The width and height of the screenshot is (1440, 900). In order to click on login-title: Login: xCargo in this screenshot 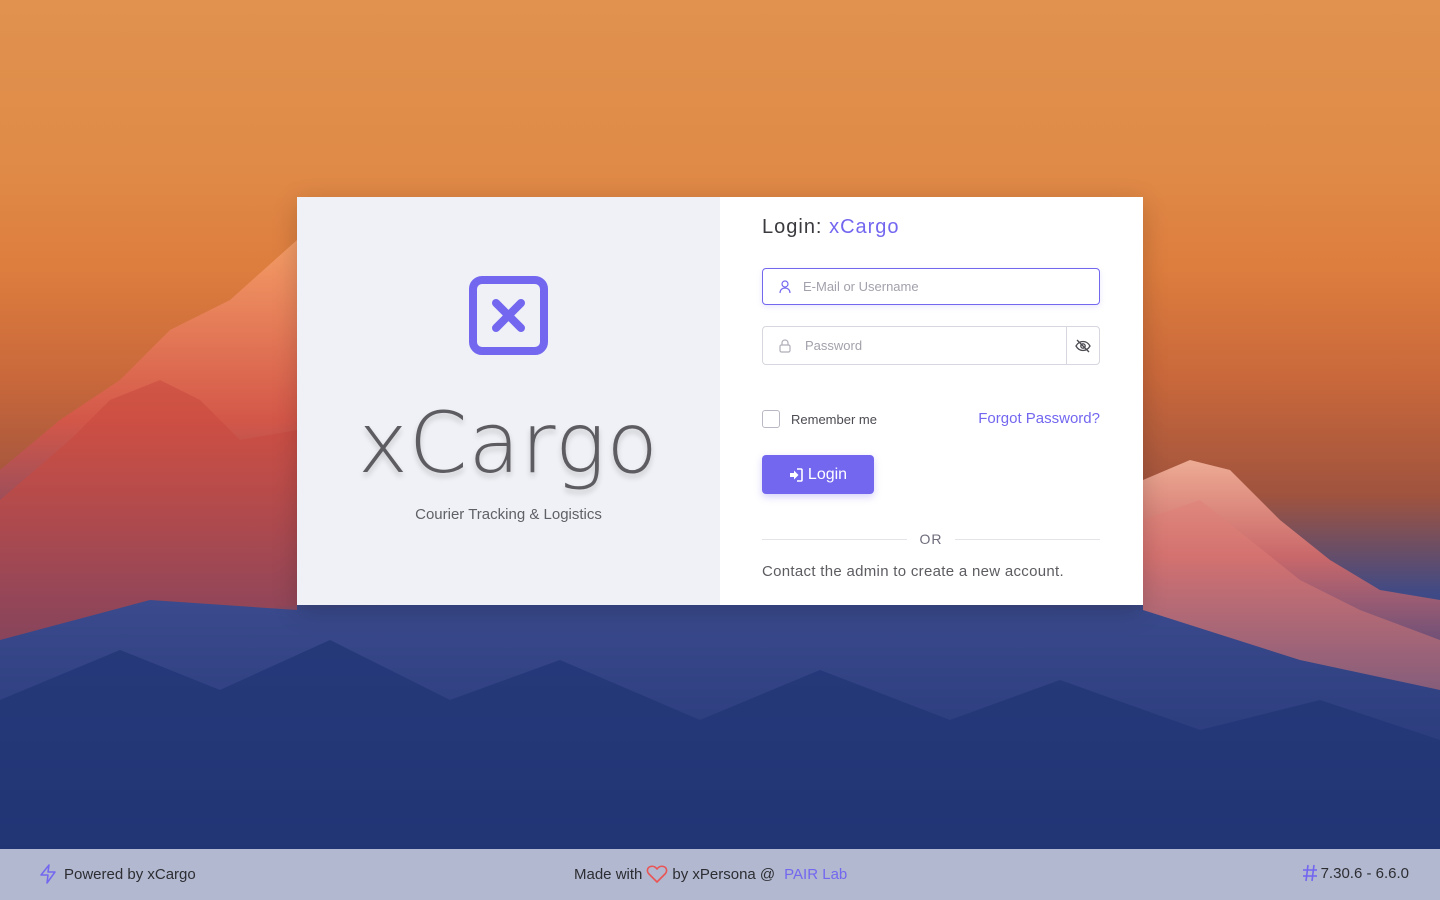, I will do `click(831, 227)`.